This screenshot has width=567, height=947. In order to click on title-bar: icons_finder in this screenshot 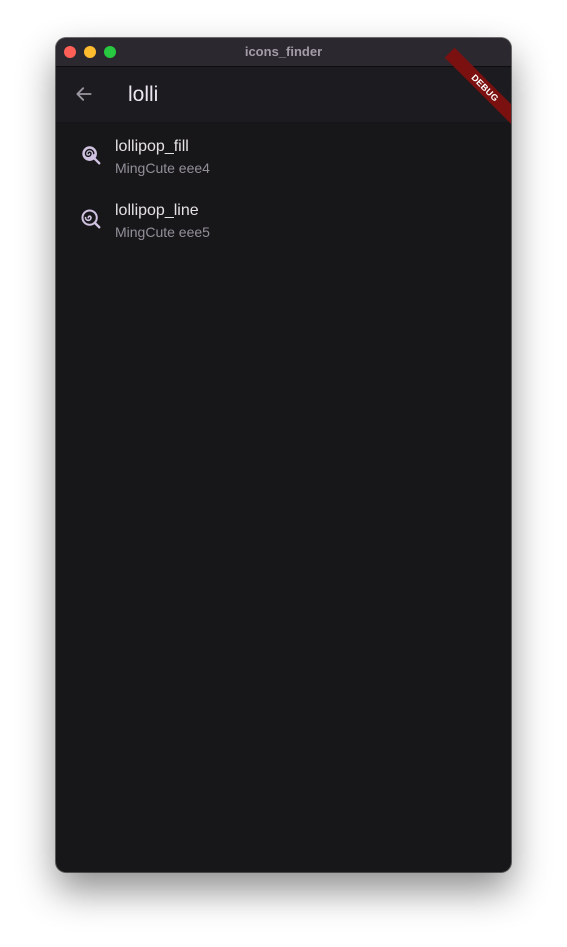, I will do `click(283, 52)`.